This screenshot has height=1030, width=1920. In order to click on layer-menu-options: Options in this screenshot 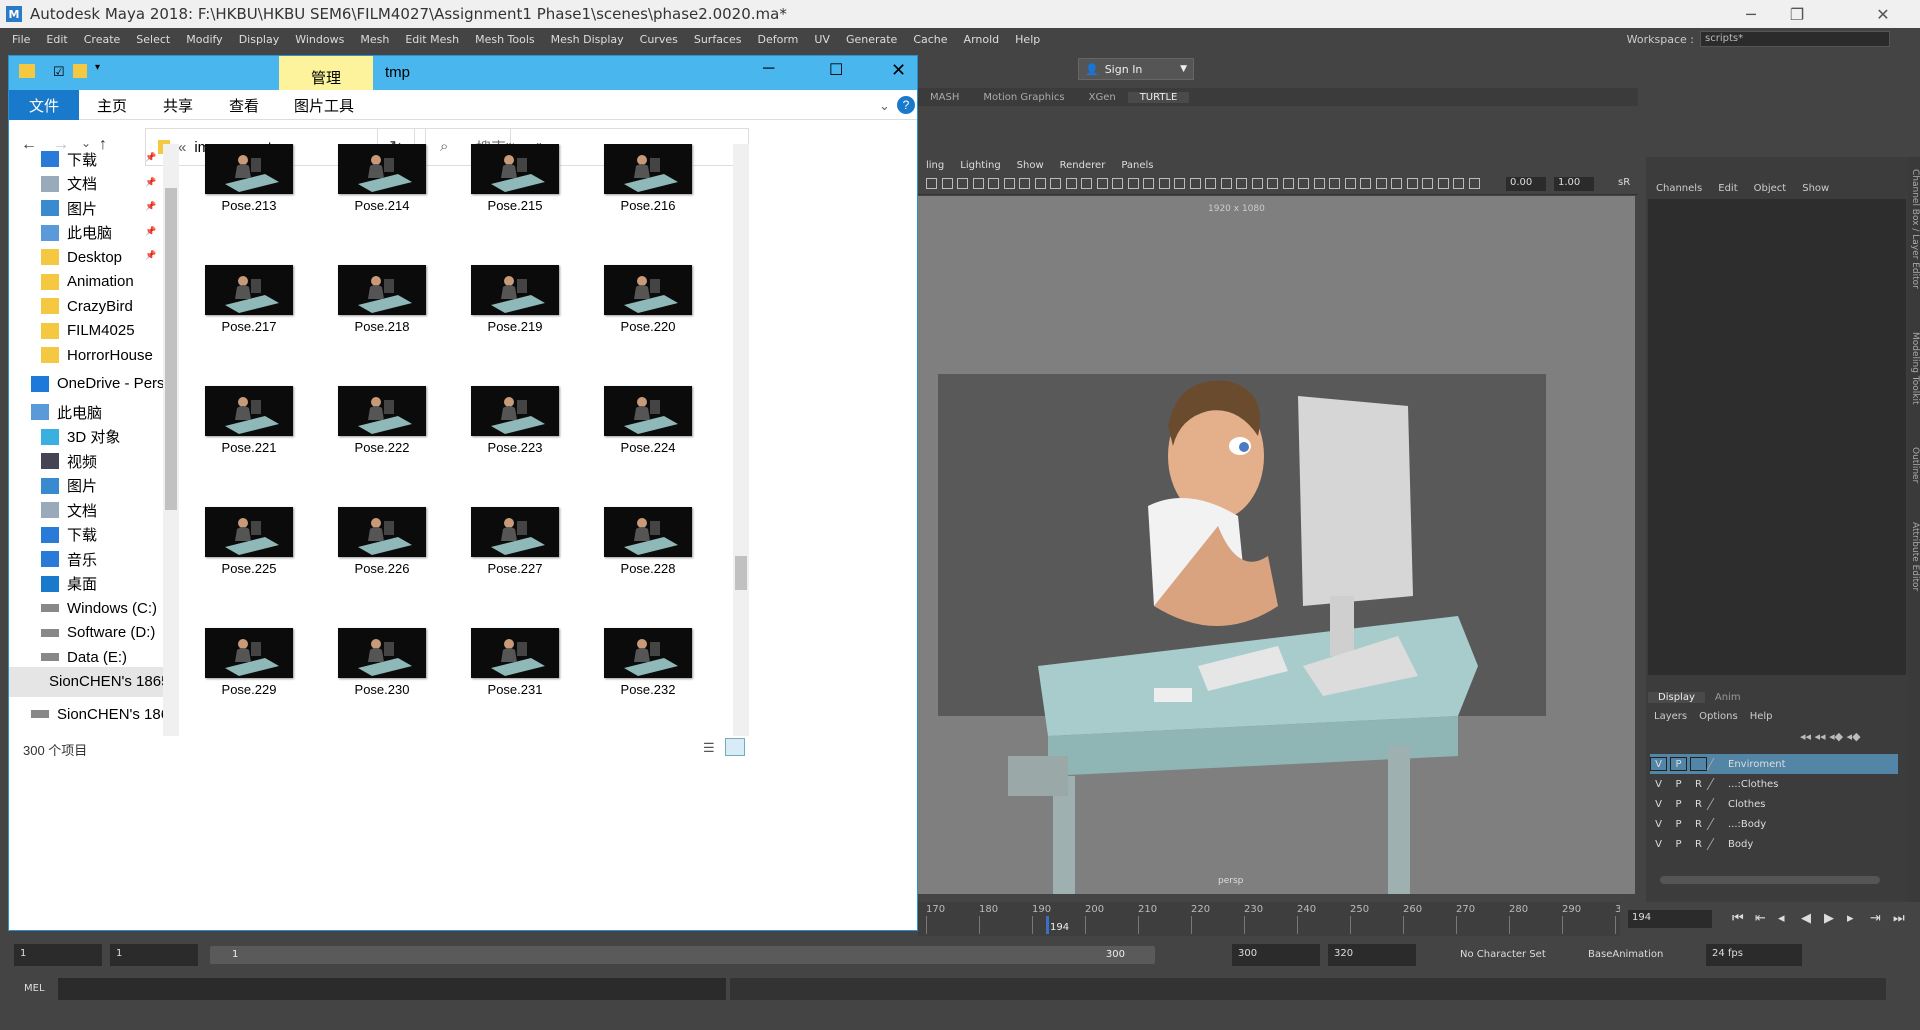, I will do `click(1718, 716)`.